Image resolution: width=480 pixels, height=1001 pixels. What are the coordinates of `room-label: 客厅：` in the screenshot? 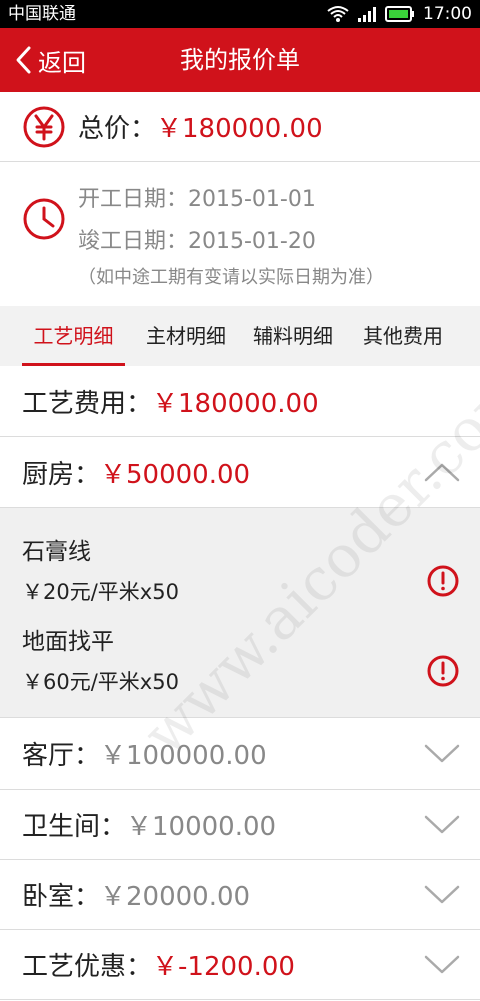 It's located at (61, 756).